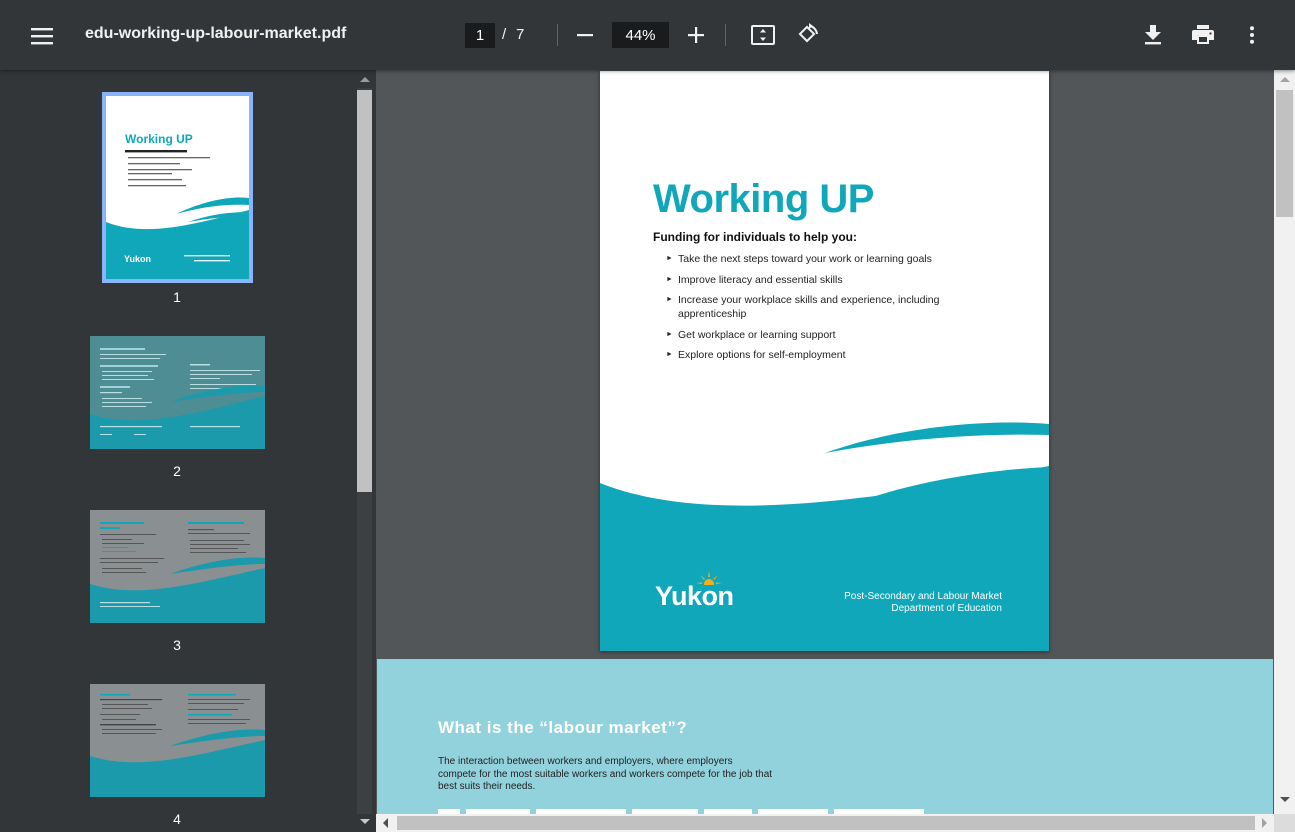 Image resolution: width=1295 pixels, height=832 pixels. I want to click on rotate-icon, so click(808, 33).